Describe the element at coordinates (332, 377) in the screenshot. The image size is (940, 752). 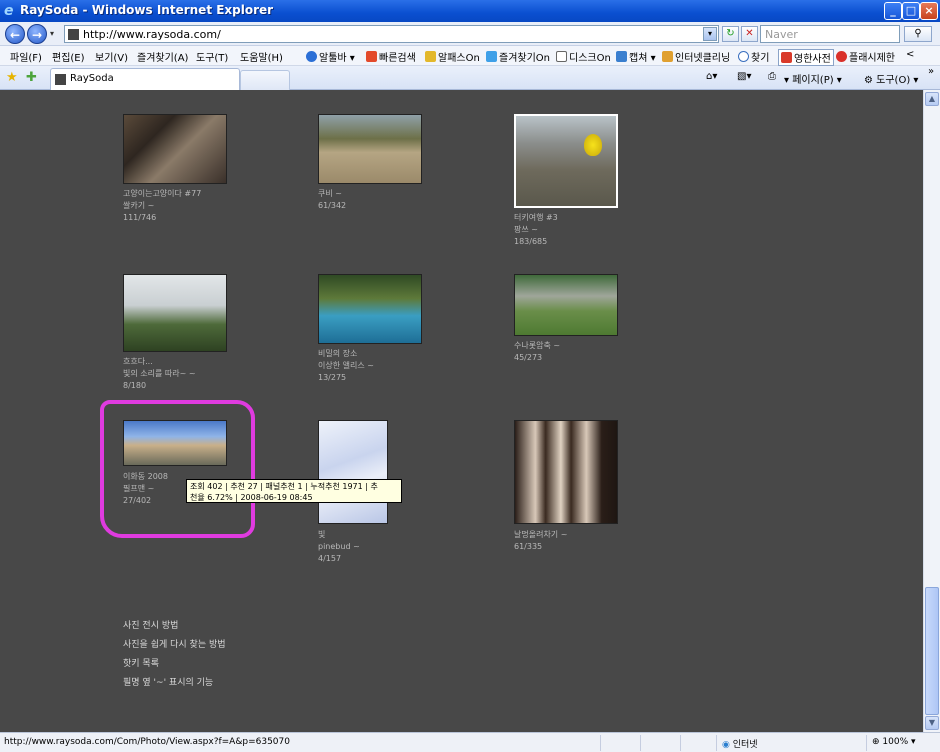
I see `photo-stats: 13/275` at that location.